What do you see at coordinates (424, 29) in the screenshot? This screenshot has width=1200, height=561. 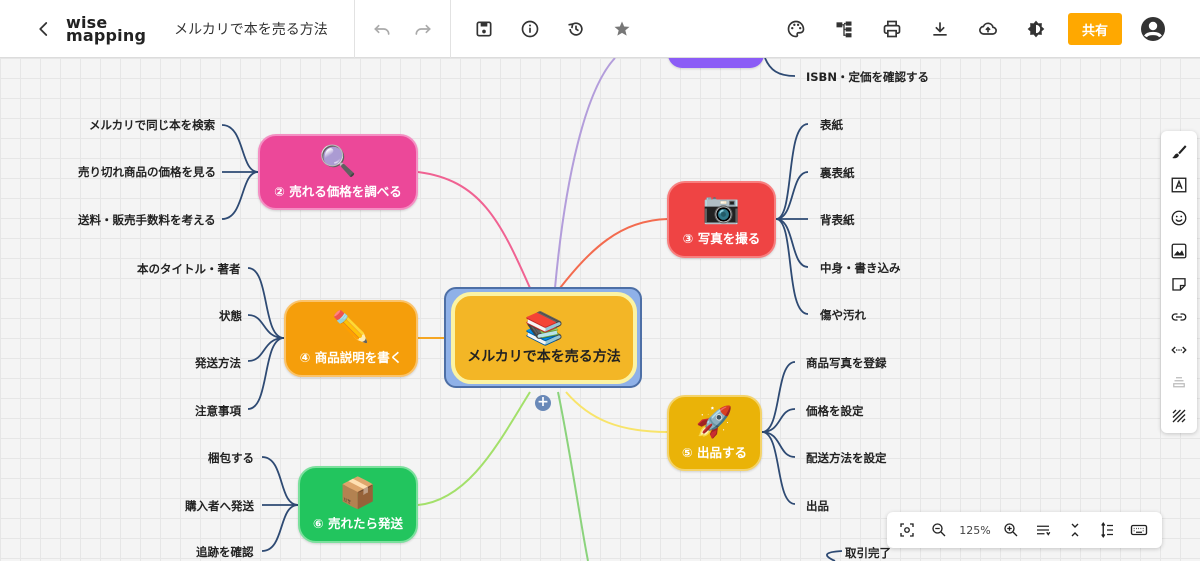 I see `redo-icon` at bounding box center [424, 29].